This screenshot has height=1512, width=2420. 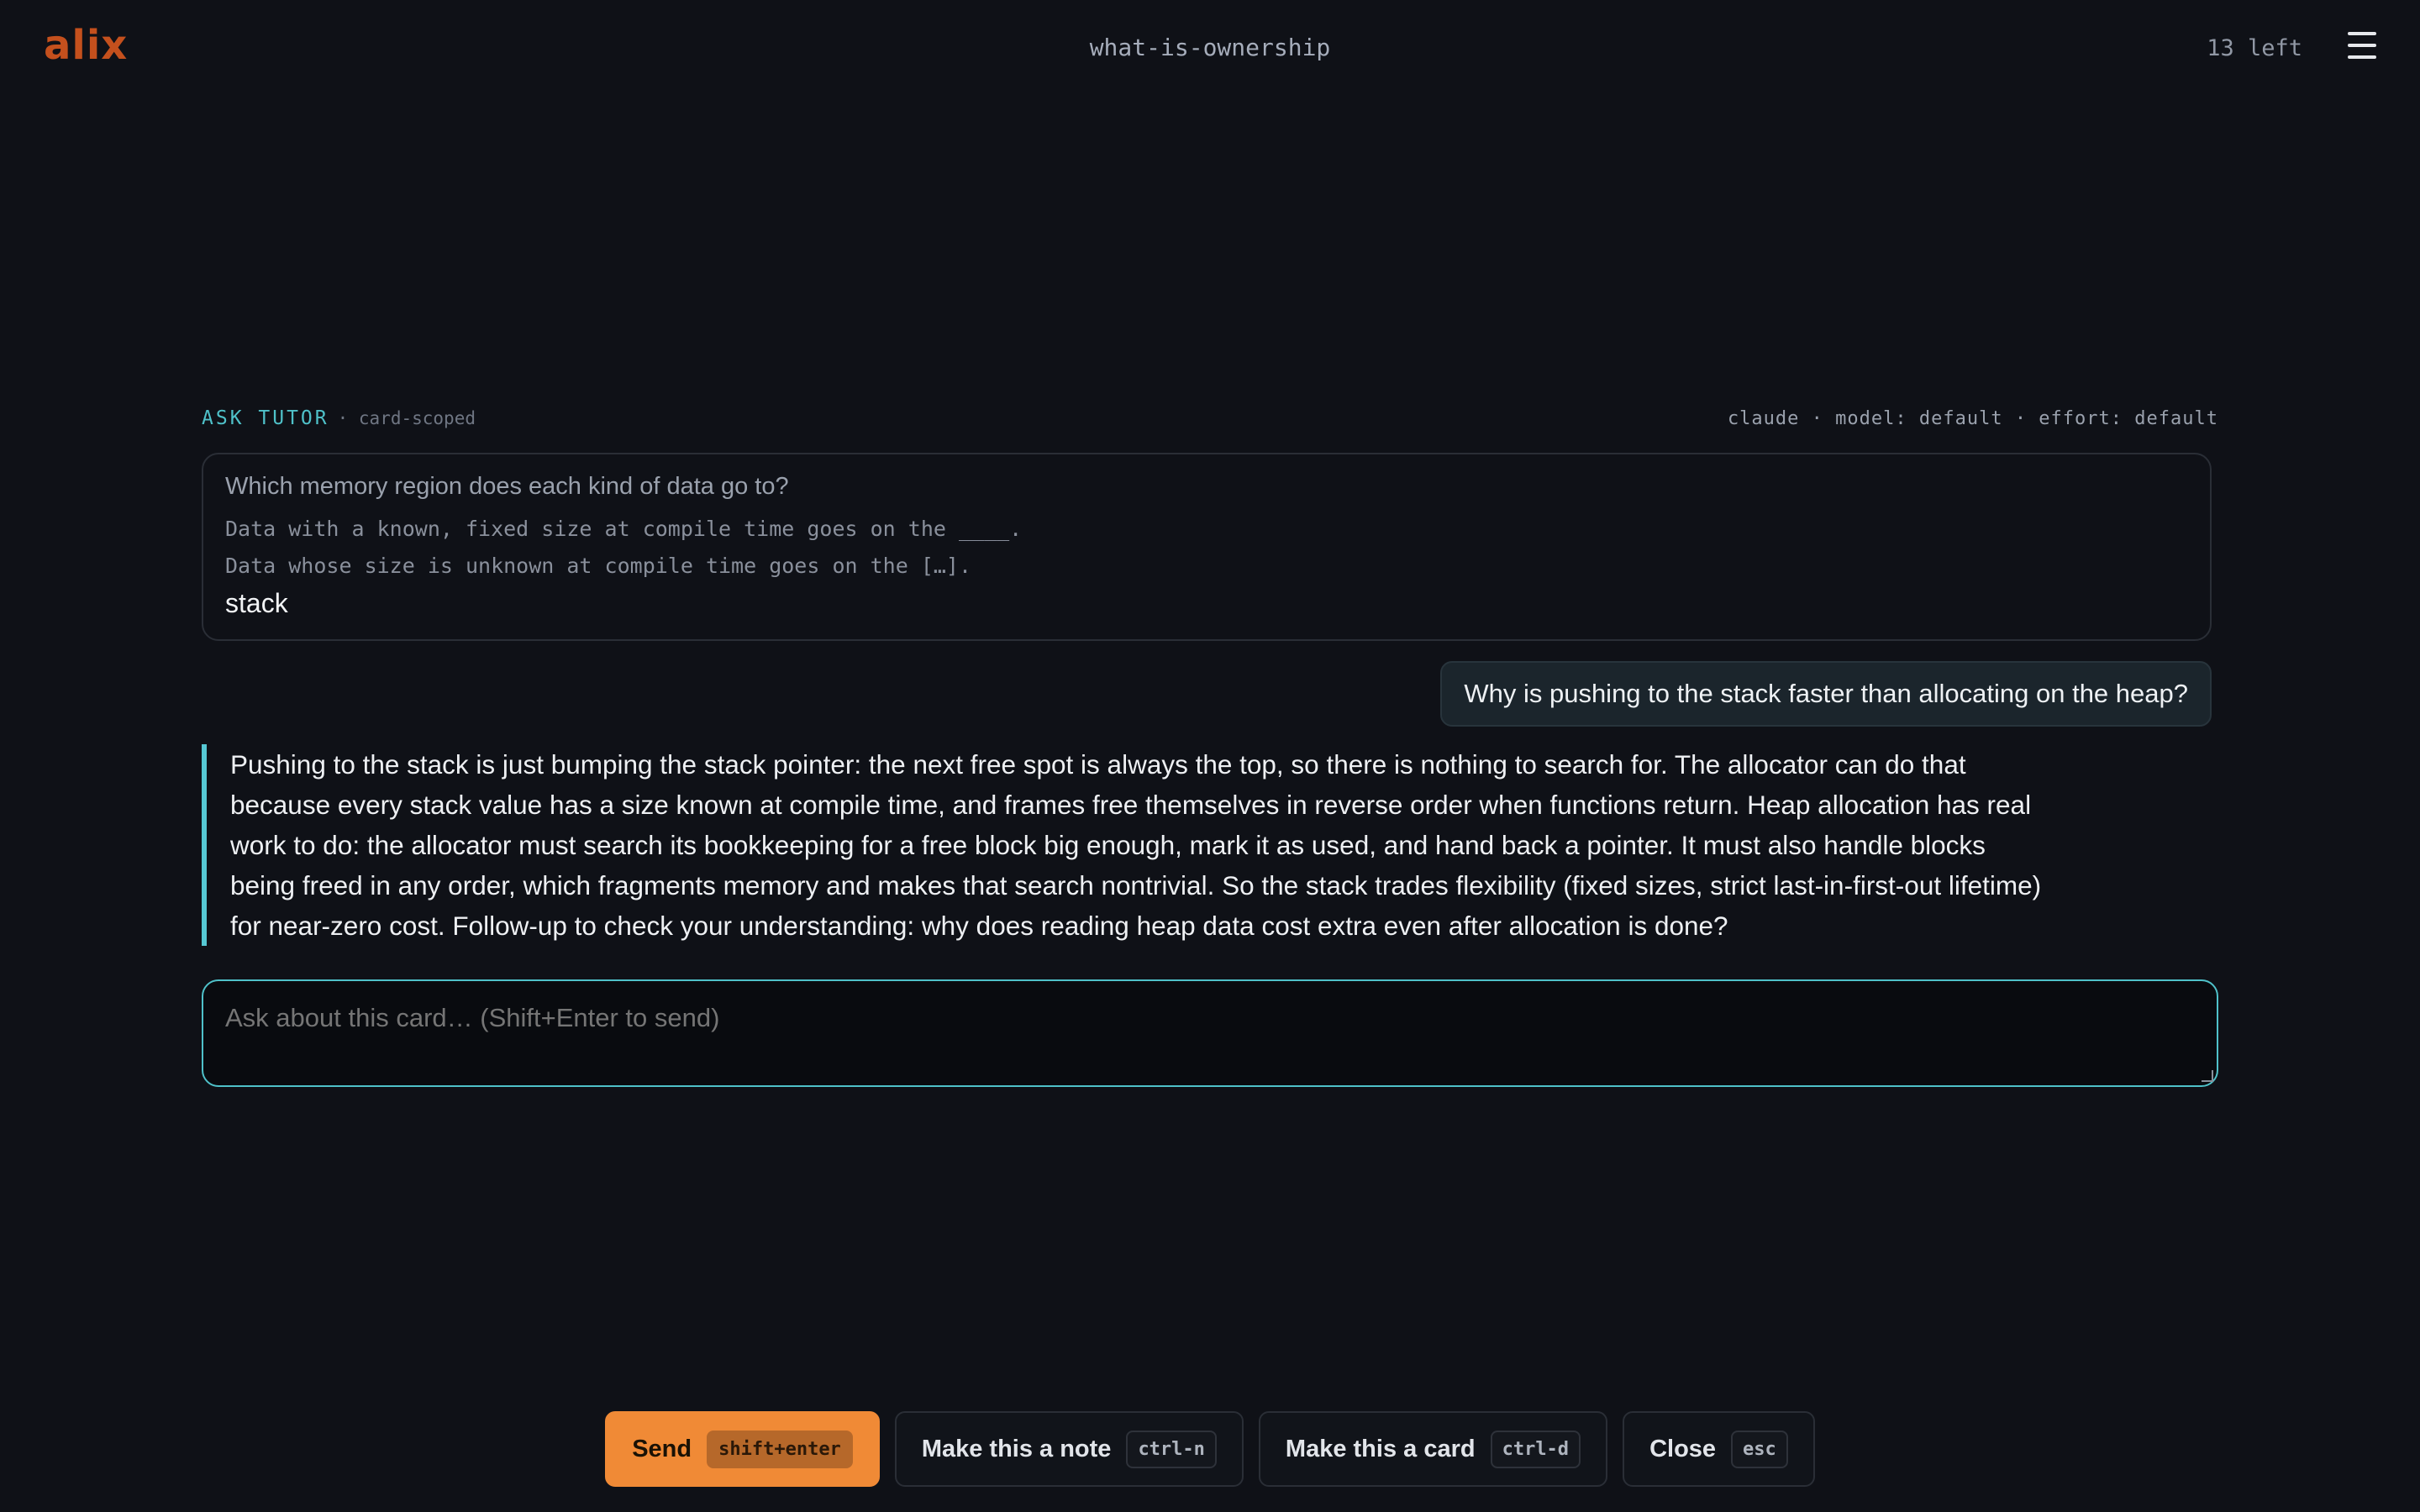 What do you see at coordinates (1683, 1448) in the screenshot?
I see `close-label: Close` at bounding box center [1683, 1448].